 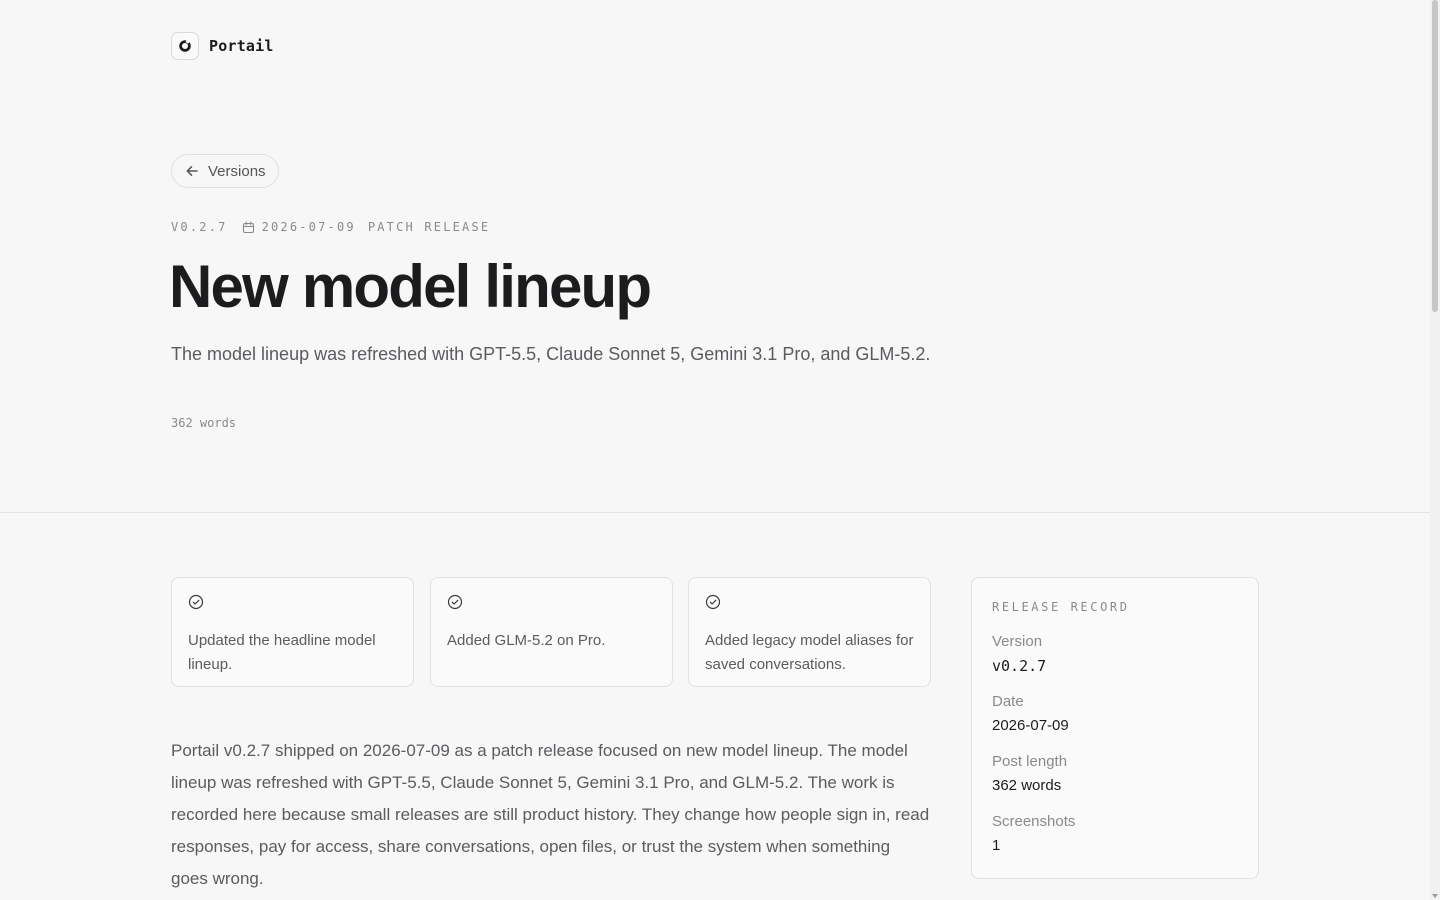 I want to click on section-divider, so click(x=715, y=512).